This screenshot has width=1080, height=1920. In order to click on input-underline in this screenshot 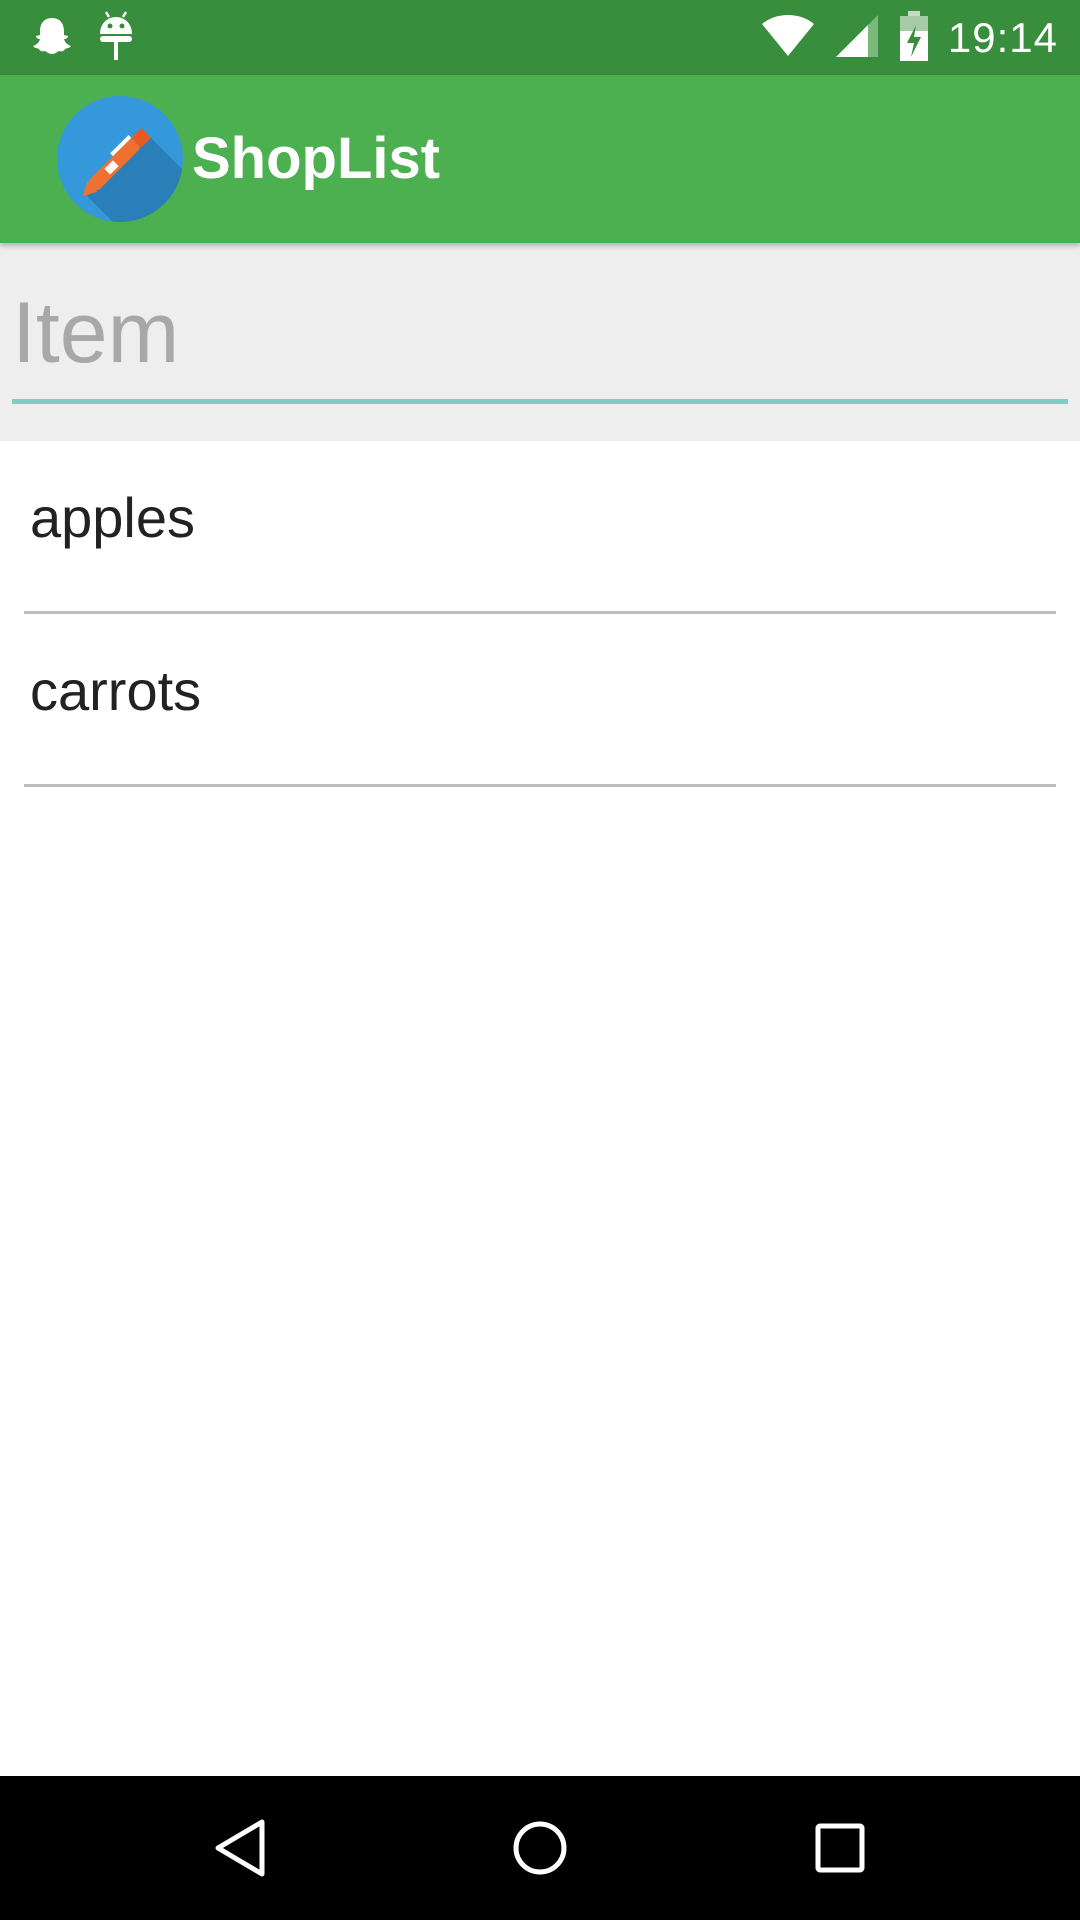, I will do `click(540, 401)`.